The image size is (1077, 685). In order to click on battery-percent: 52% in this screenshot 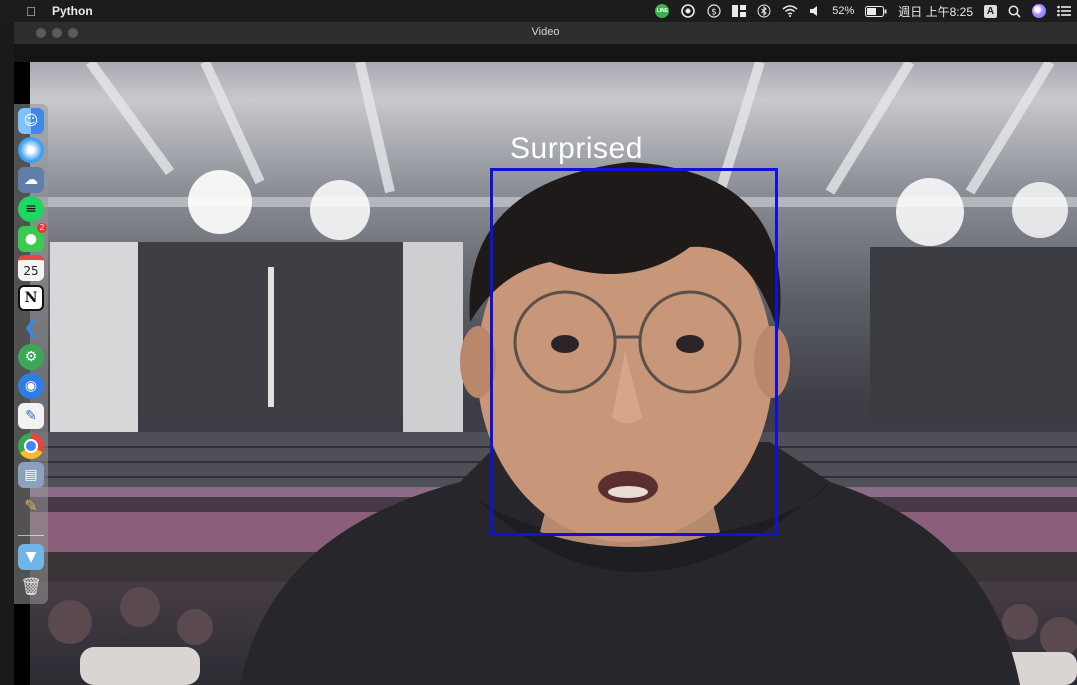, I will do `click(843, 11)`.